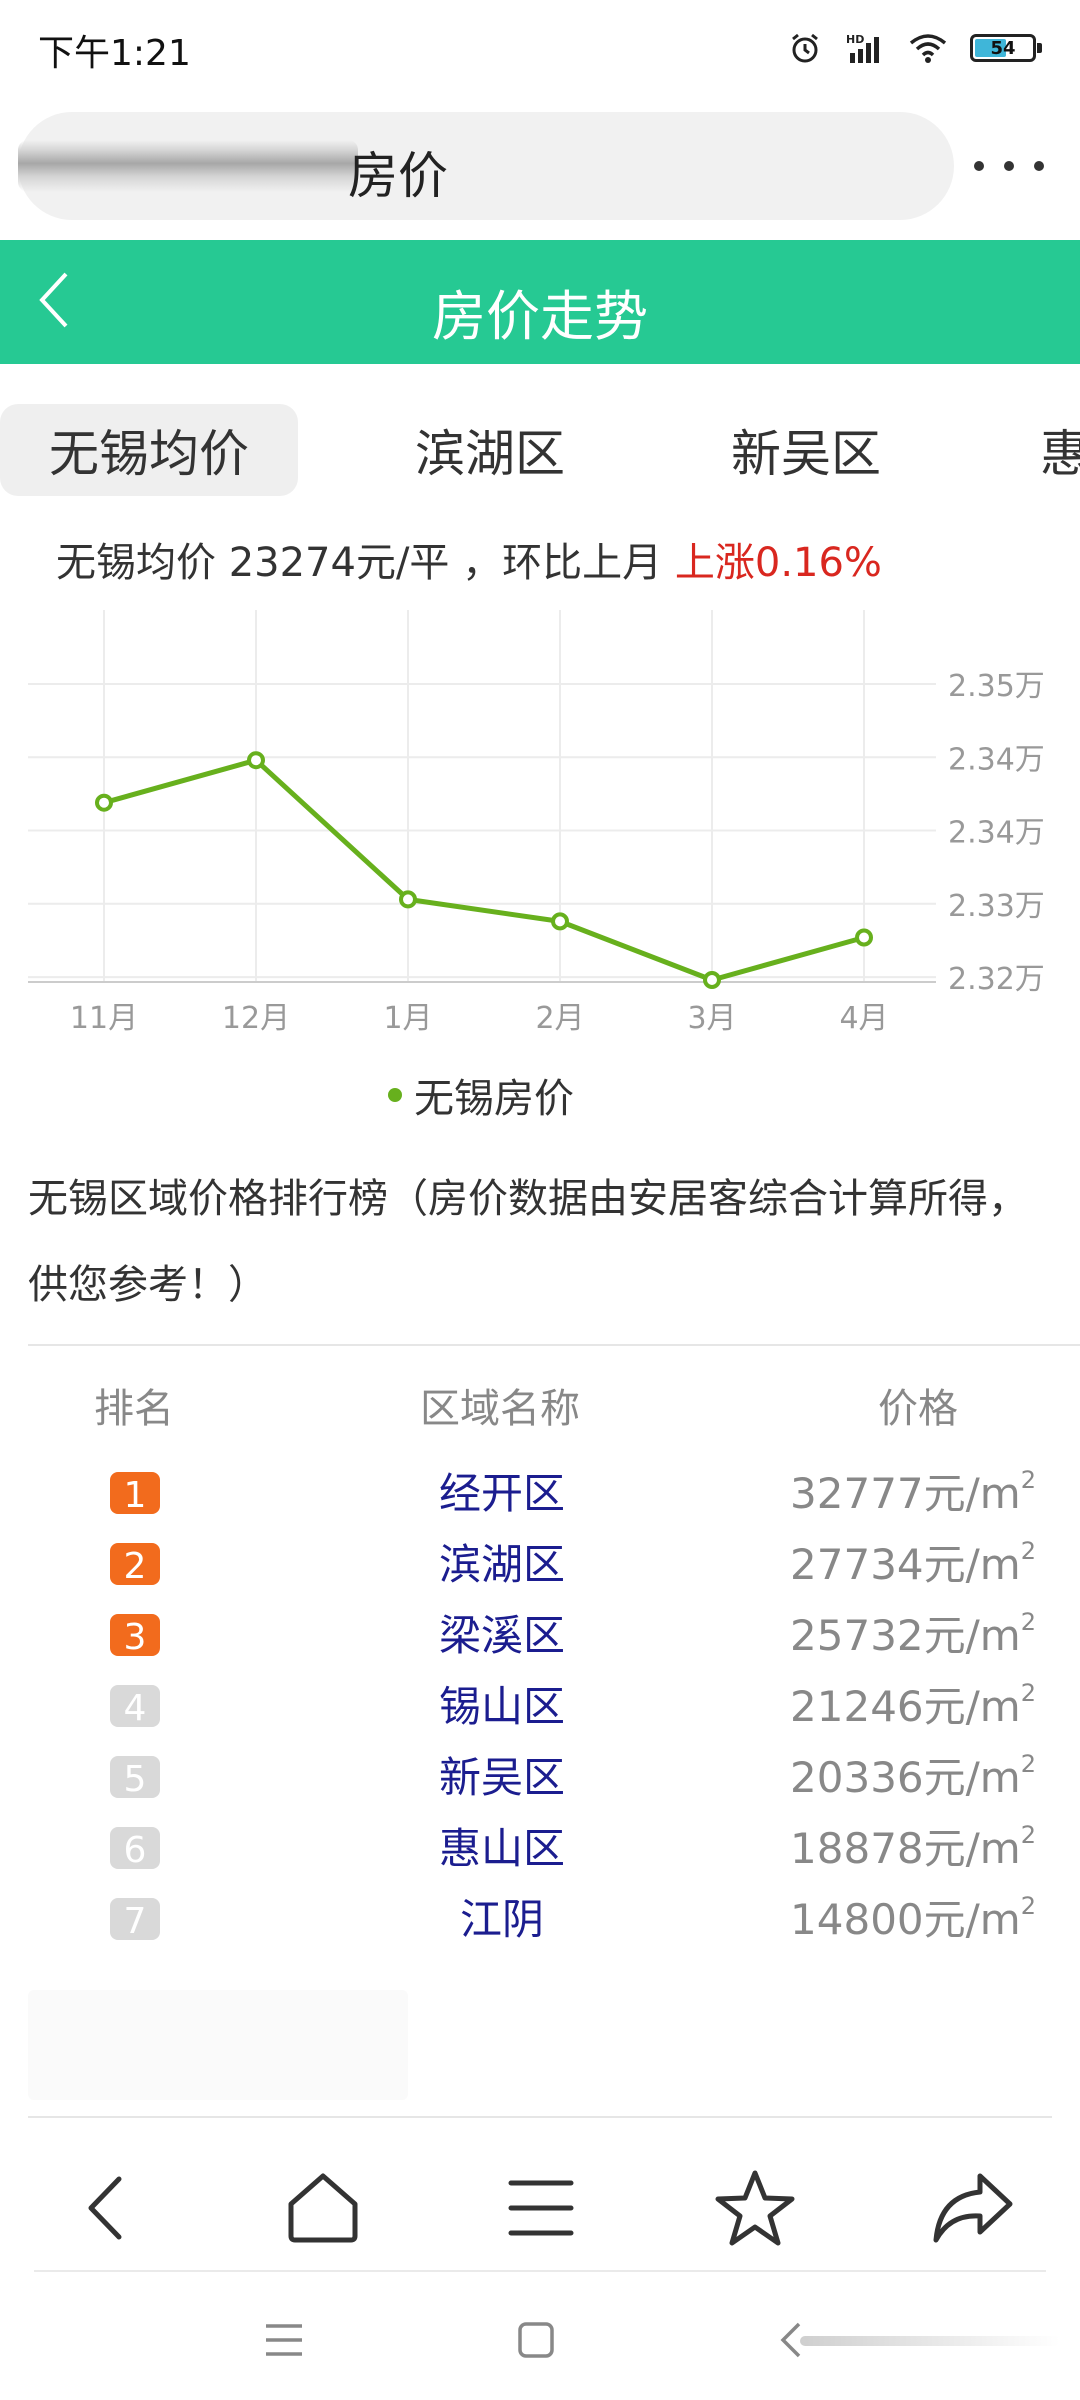 Image resolution: width=1080 pixels, height=2400 pixels. I want to click on district-price: 25732元/m2, so click(913, 1632).